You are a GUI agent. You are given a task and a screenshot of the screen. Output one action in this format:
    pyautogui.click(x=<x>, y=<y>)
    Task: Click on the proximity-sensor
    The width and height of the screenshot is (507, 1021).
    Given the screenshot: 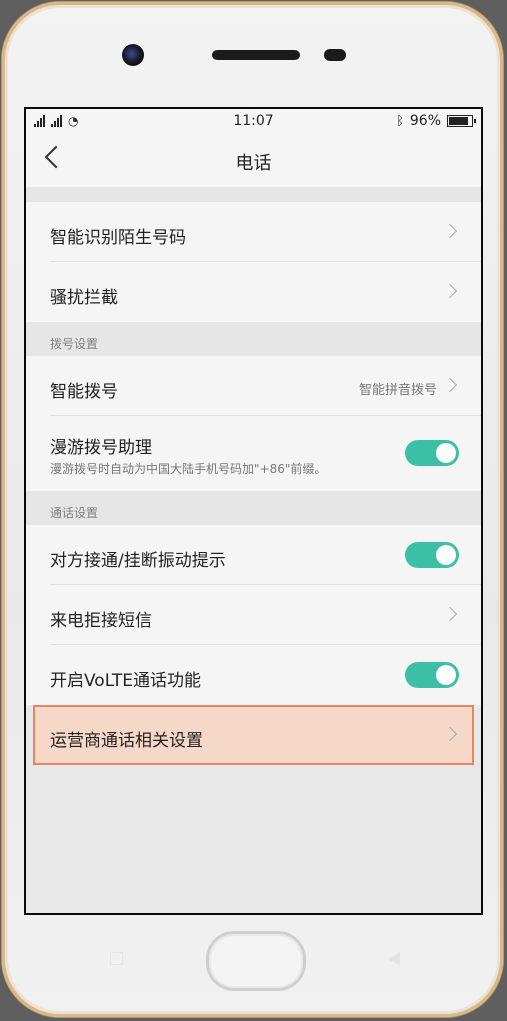 What is the action you would take?
    pyautogui.click(x=335, y=55)
    